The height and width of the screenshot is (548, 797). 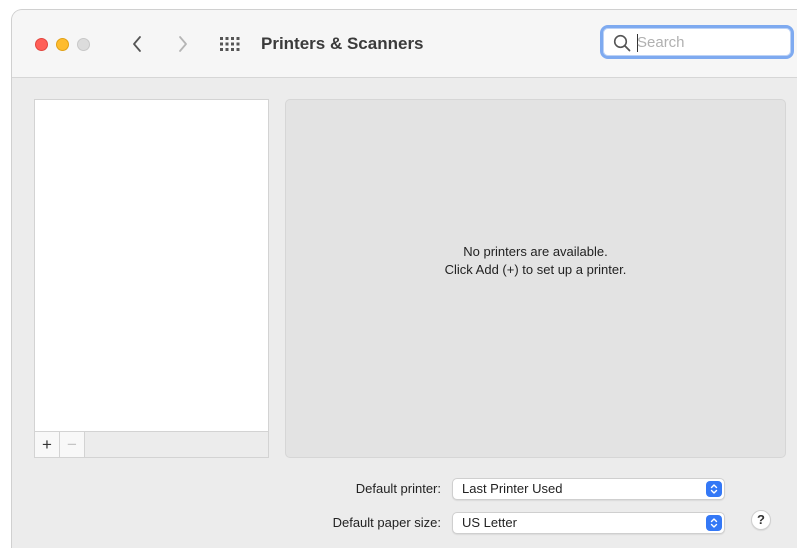 I want to click on zoom-window-button, so click(x=83, y=44).